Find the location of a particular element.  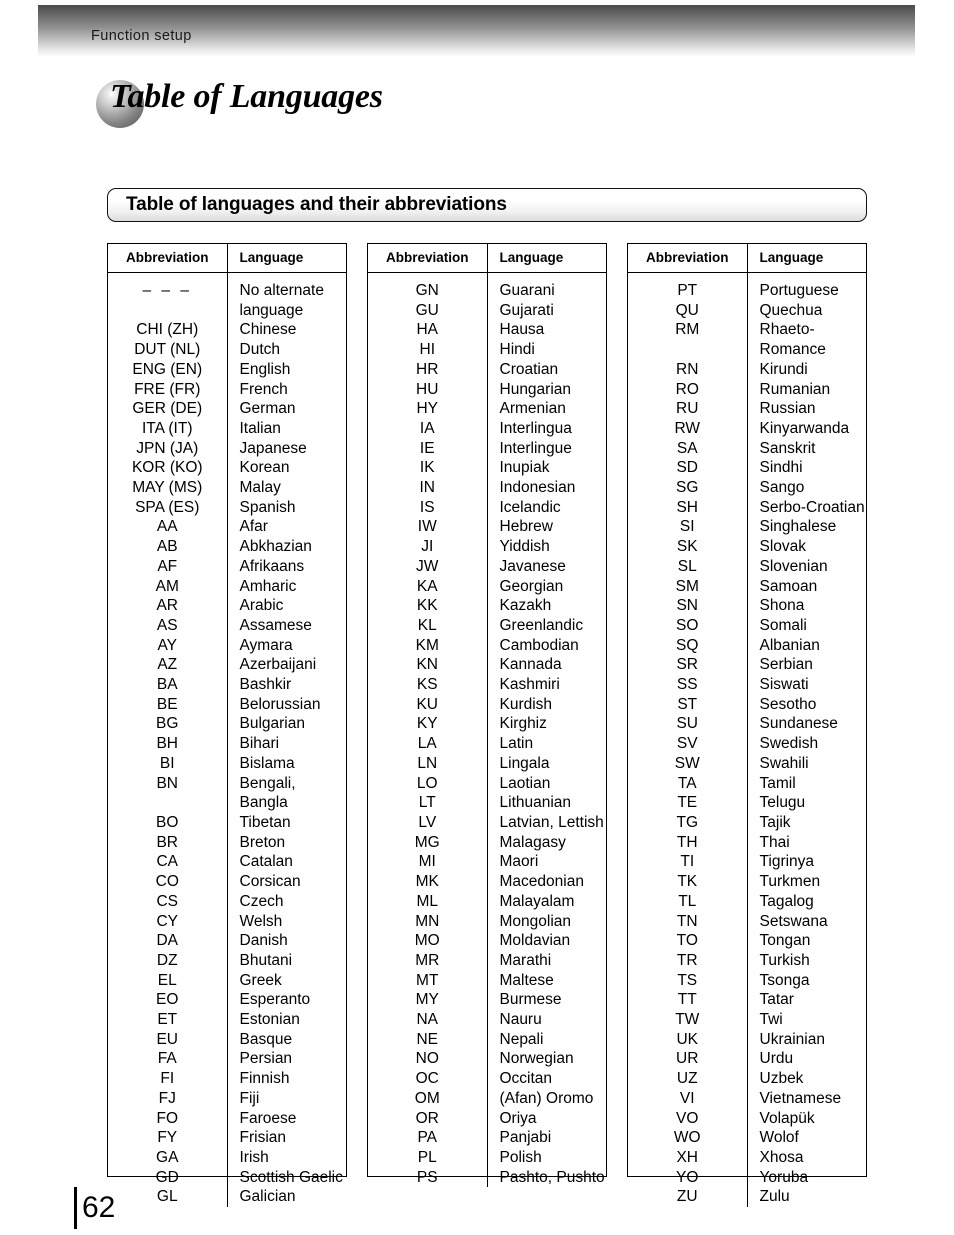

table-row: DA Danish is located at coordinates (227, 941).